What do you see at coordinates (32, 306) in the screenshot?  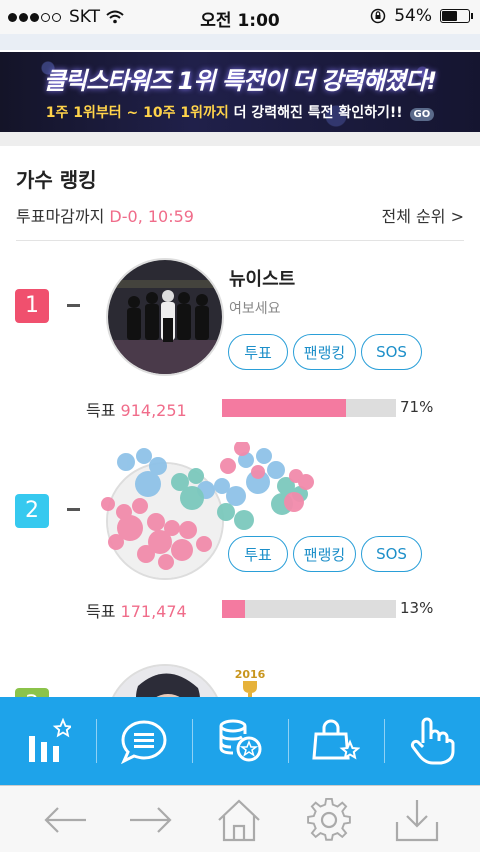 I see `rank-badge: 1` at bounding box center [32, 306].